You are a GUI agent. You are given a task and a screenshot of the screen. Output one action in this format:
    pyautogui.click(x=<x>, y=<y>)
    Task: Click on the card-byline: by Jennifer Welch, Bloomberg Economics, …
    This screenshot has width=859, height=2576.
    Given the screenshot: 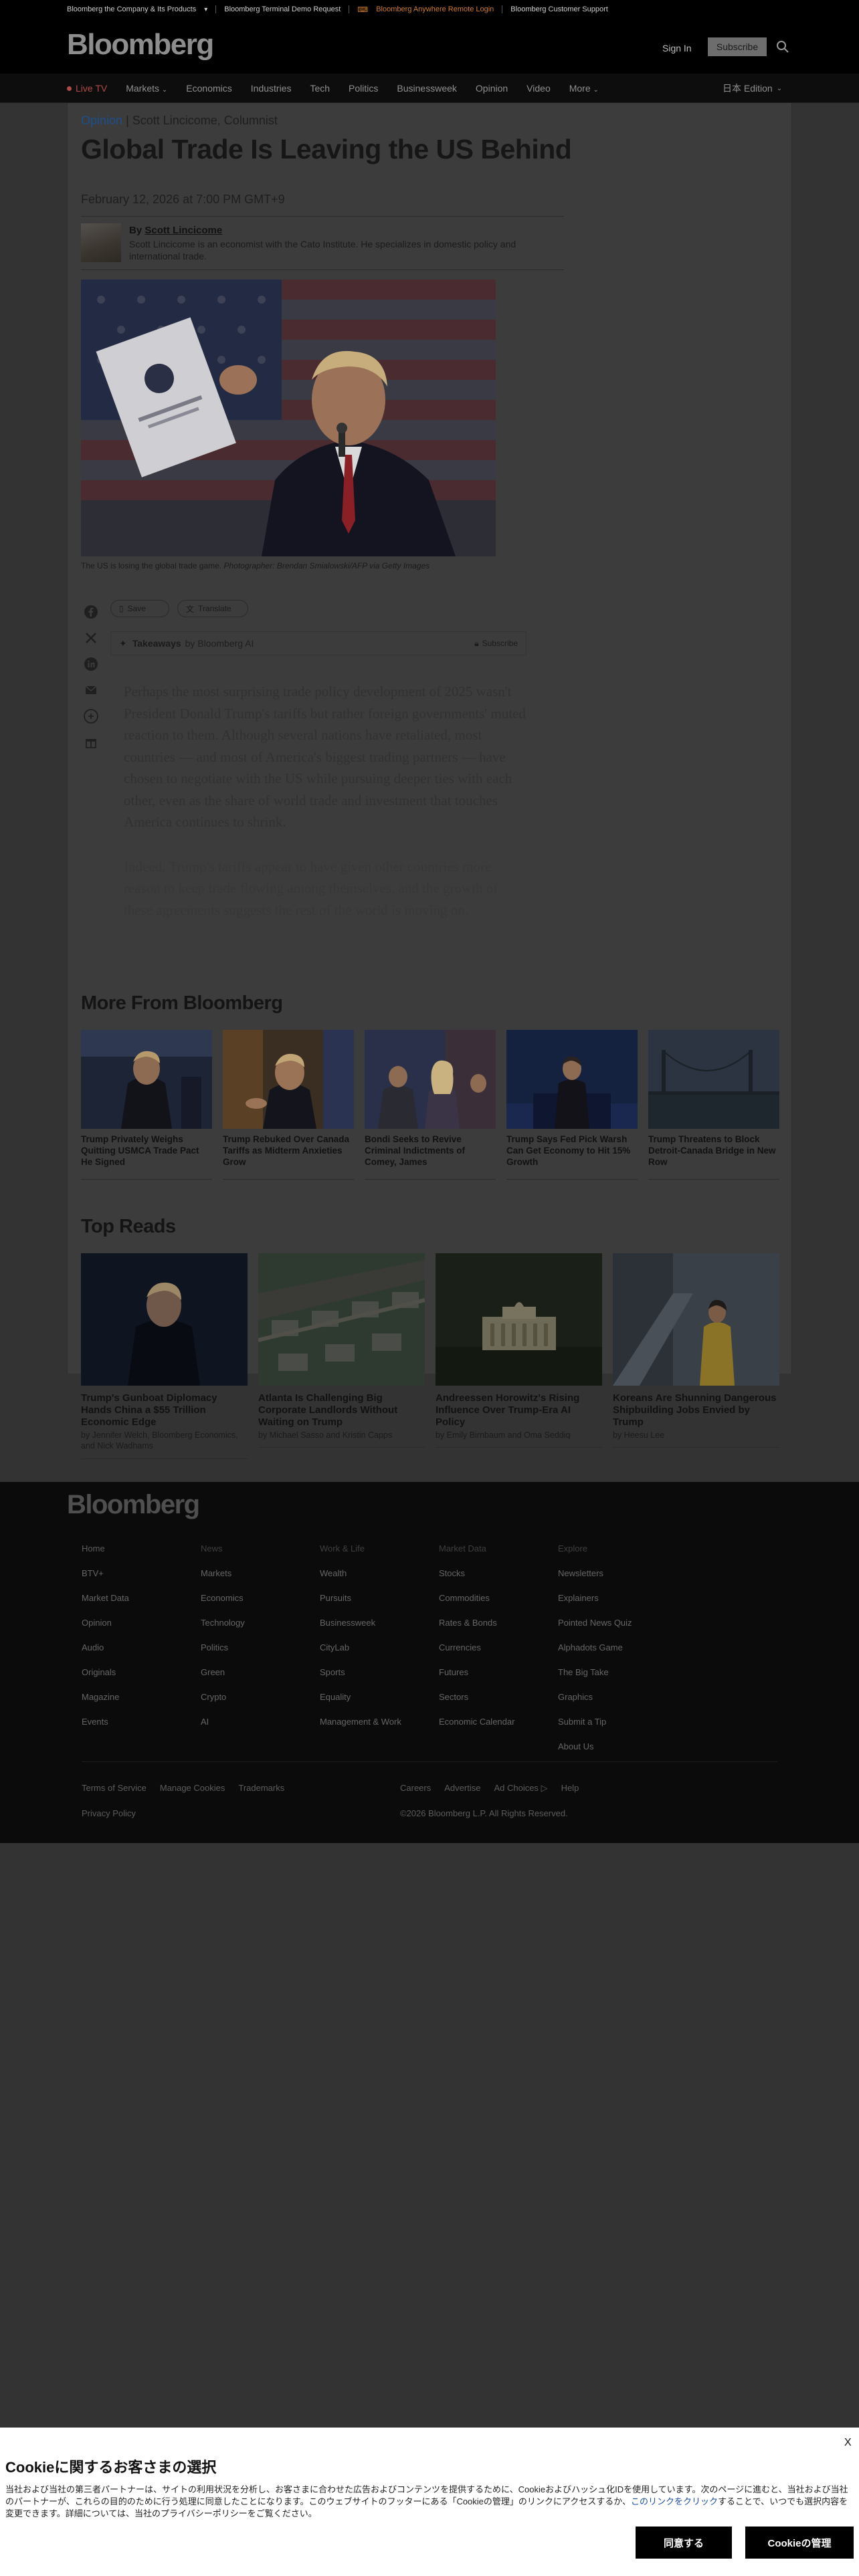 What is the action you would take?
    pyautogui.click(x=164, y=1445)
    